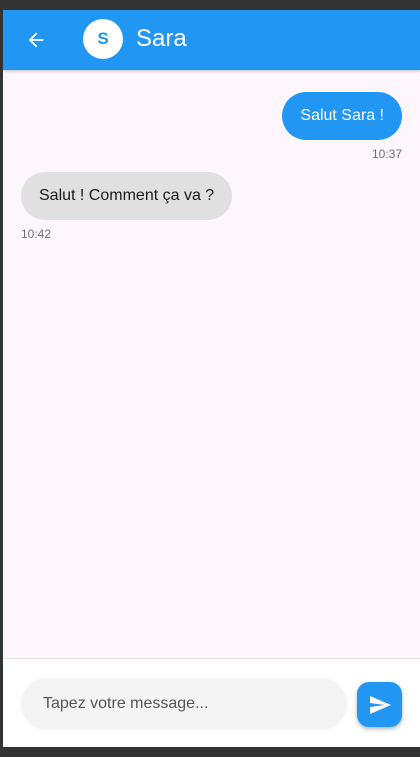 The height and width of the screenshot is (757, 420). I want to click on send-button, so click(379, 704).